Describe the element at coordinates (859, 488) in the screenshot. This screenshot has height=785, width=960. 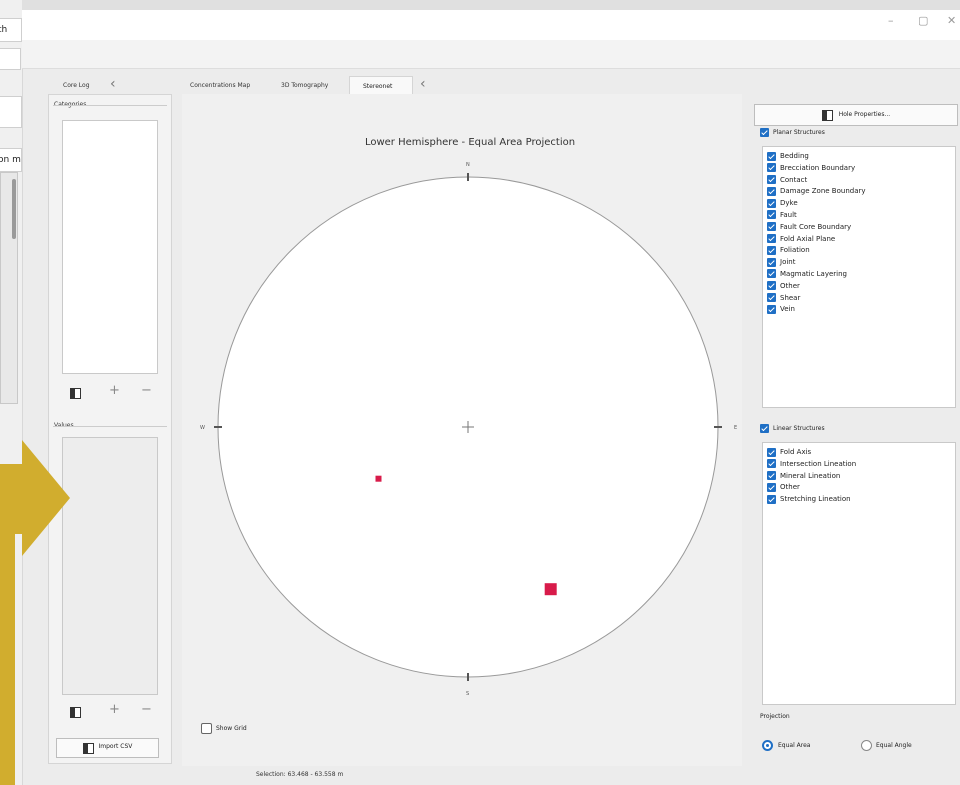
I see `linear-item: Other` at that location.